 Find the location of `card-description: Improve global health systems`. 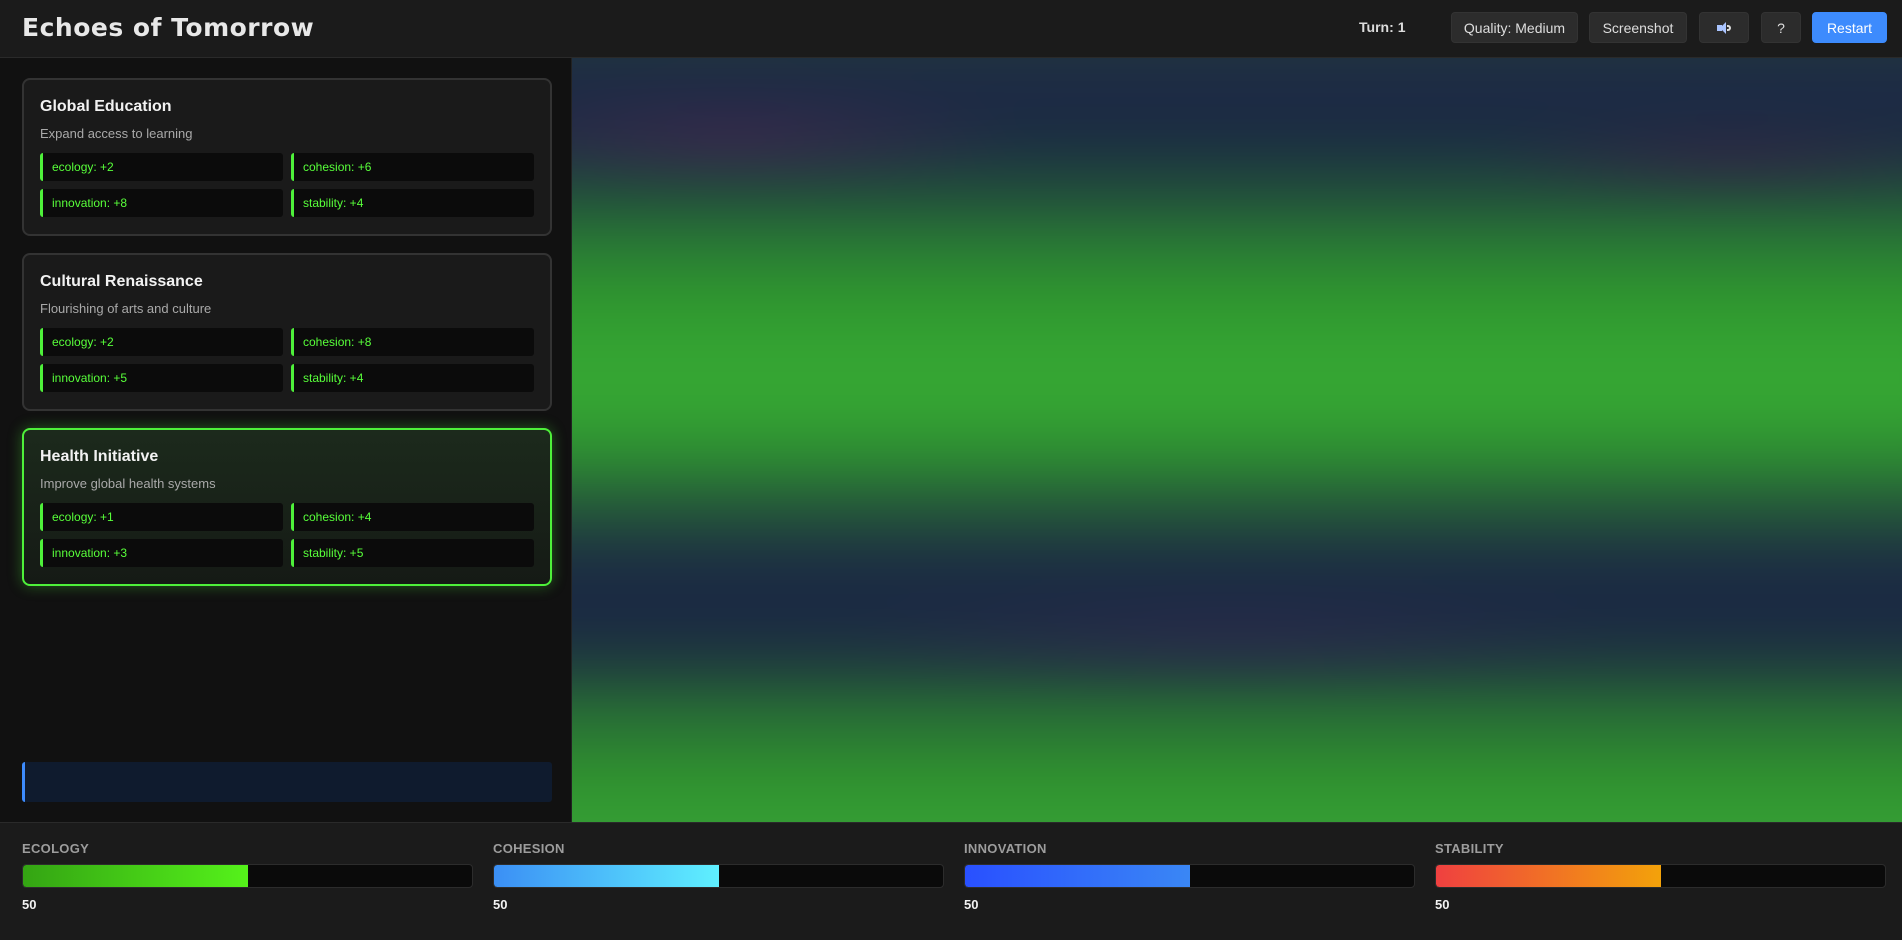

card-description: Improve global health systems is located at coordinates (128, 483).